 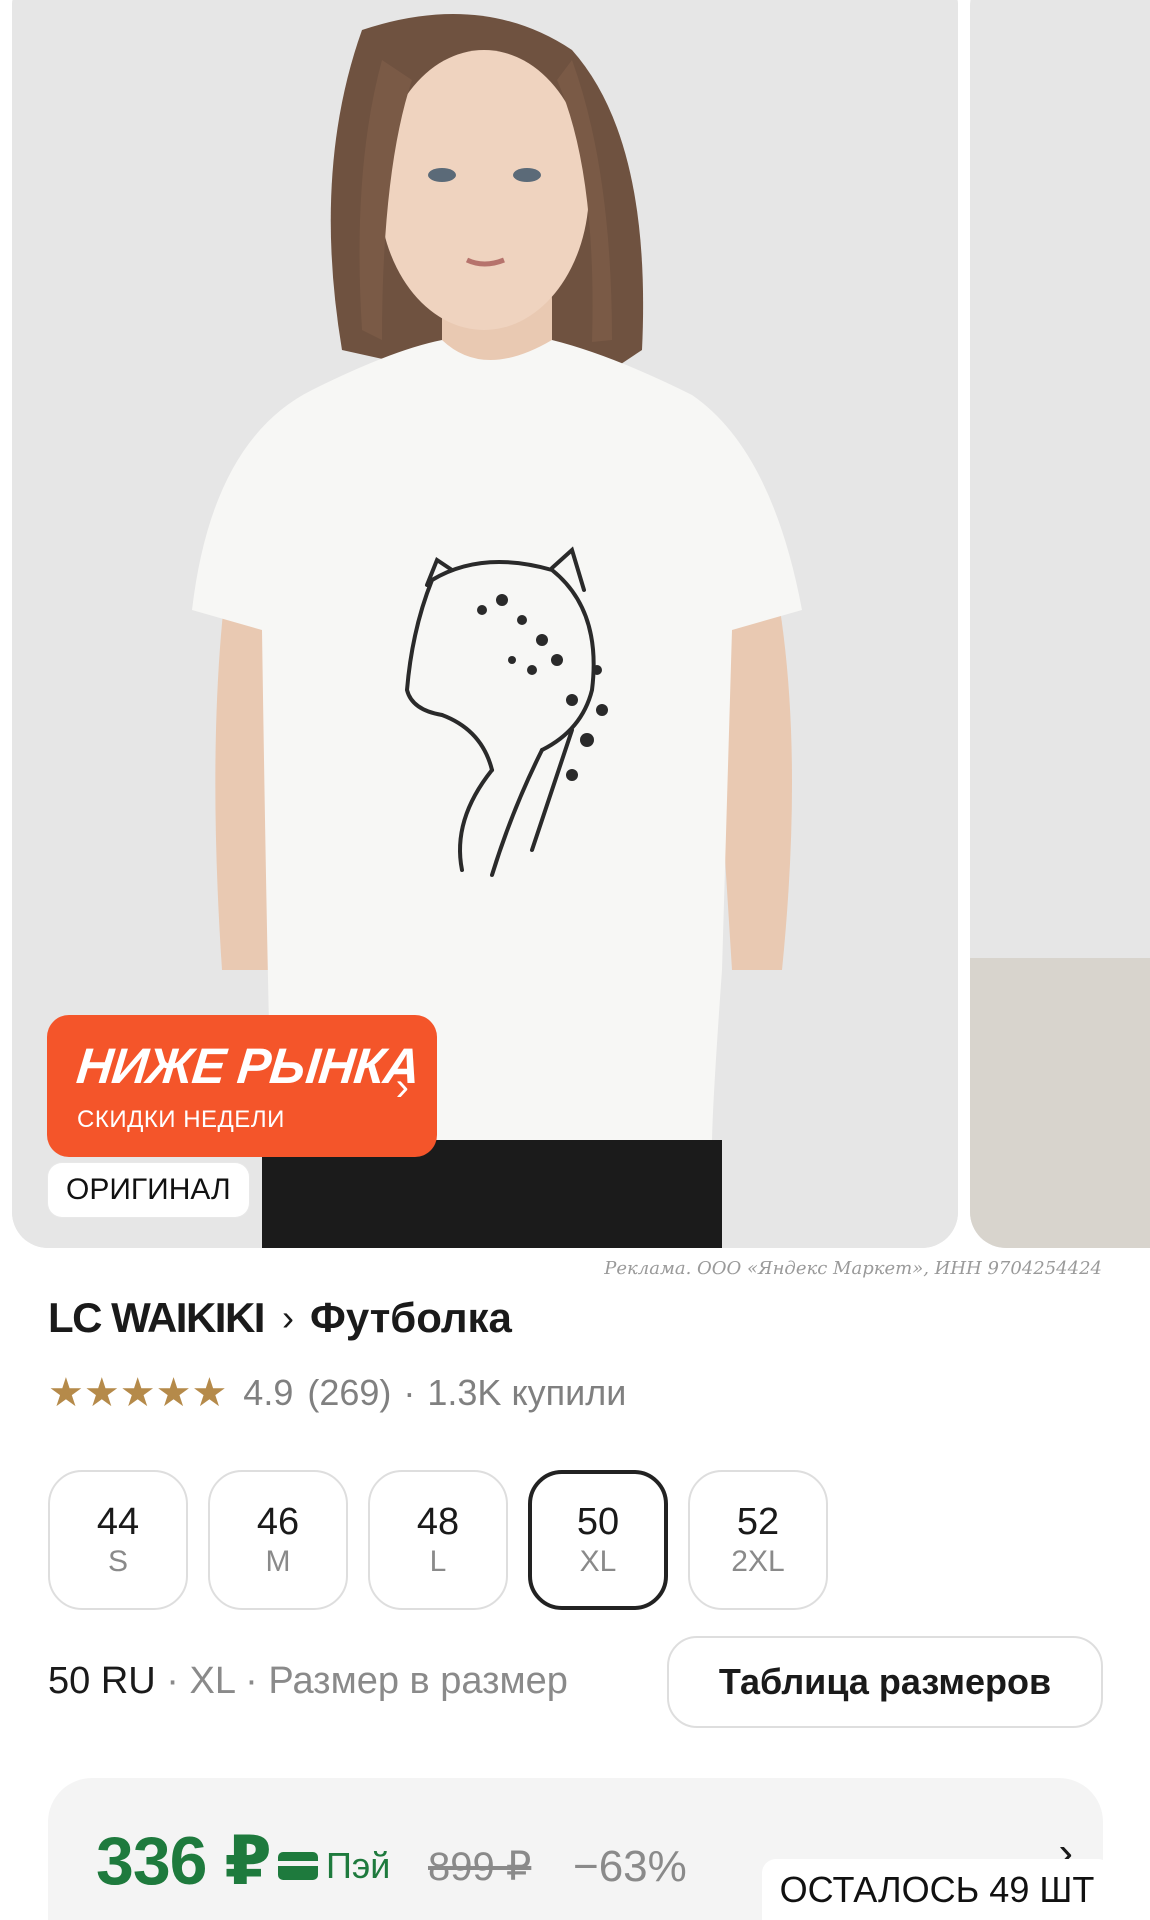 What do you see at coordinates (937, 1889) in the screenshot?
I see `stock-remaining-badge: ОСТАЛОСЬ 49 ШТ` at bounding box center [937, 1889].